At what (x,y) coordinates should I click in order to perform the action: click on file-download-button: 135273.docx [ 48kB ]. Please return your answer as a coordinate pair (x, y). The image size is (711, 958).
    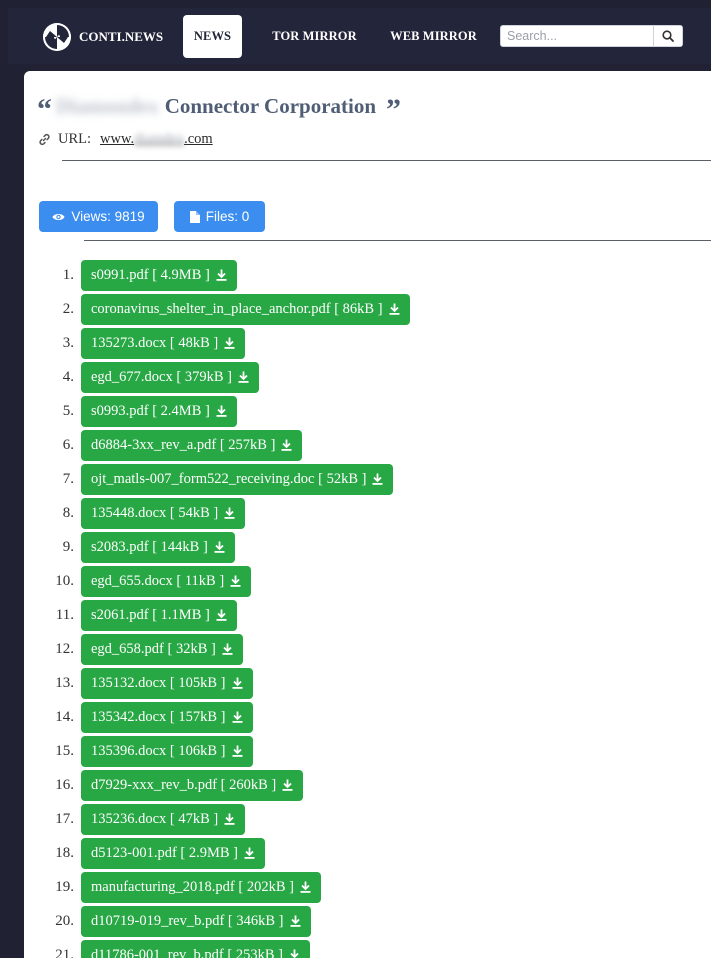
    Looking at the image, I should click on (163, 343).